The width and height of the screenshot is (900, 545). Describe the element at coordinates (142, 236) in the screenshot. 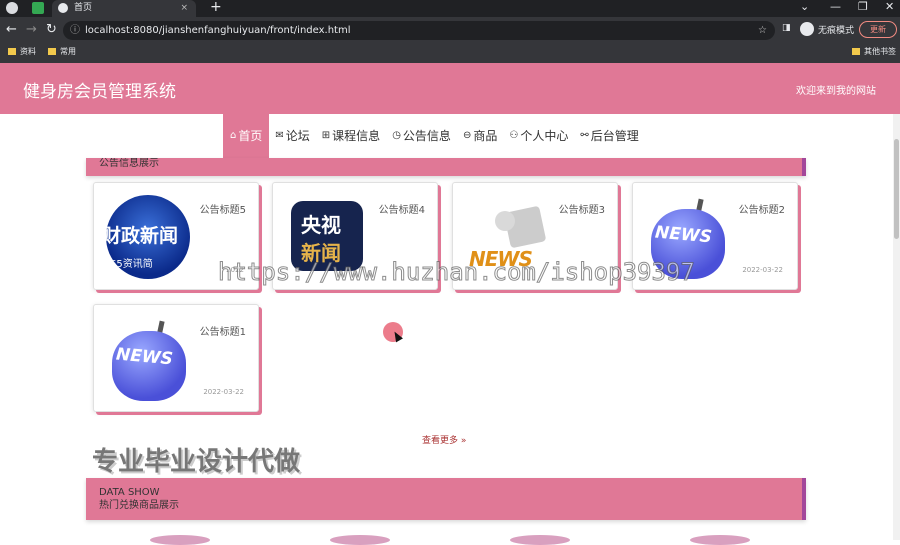

I see `thumb-text: 财政新闻` at that location.